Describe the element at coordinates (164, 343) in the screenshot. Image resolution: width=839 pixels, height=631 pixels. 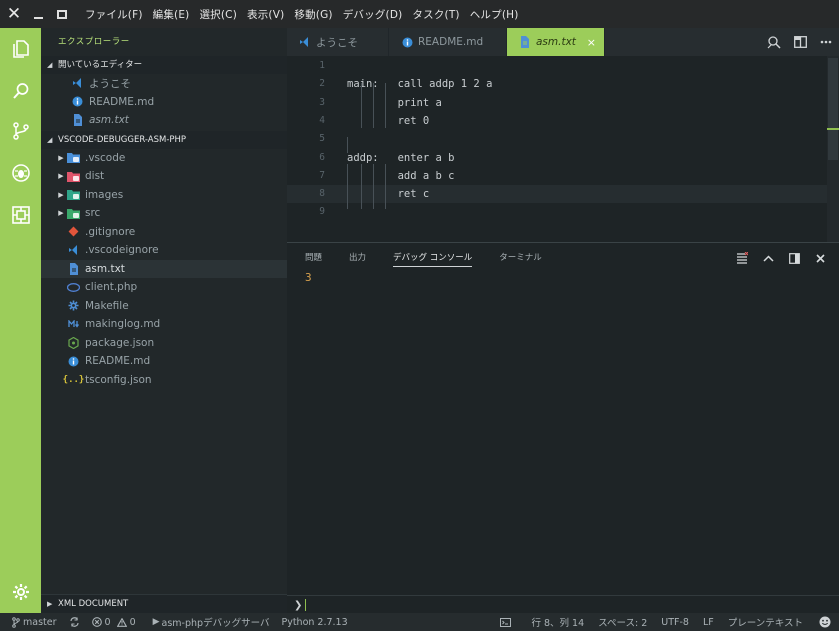
I see `tree-file: package.json` at that location.